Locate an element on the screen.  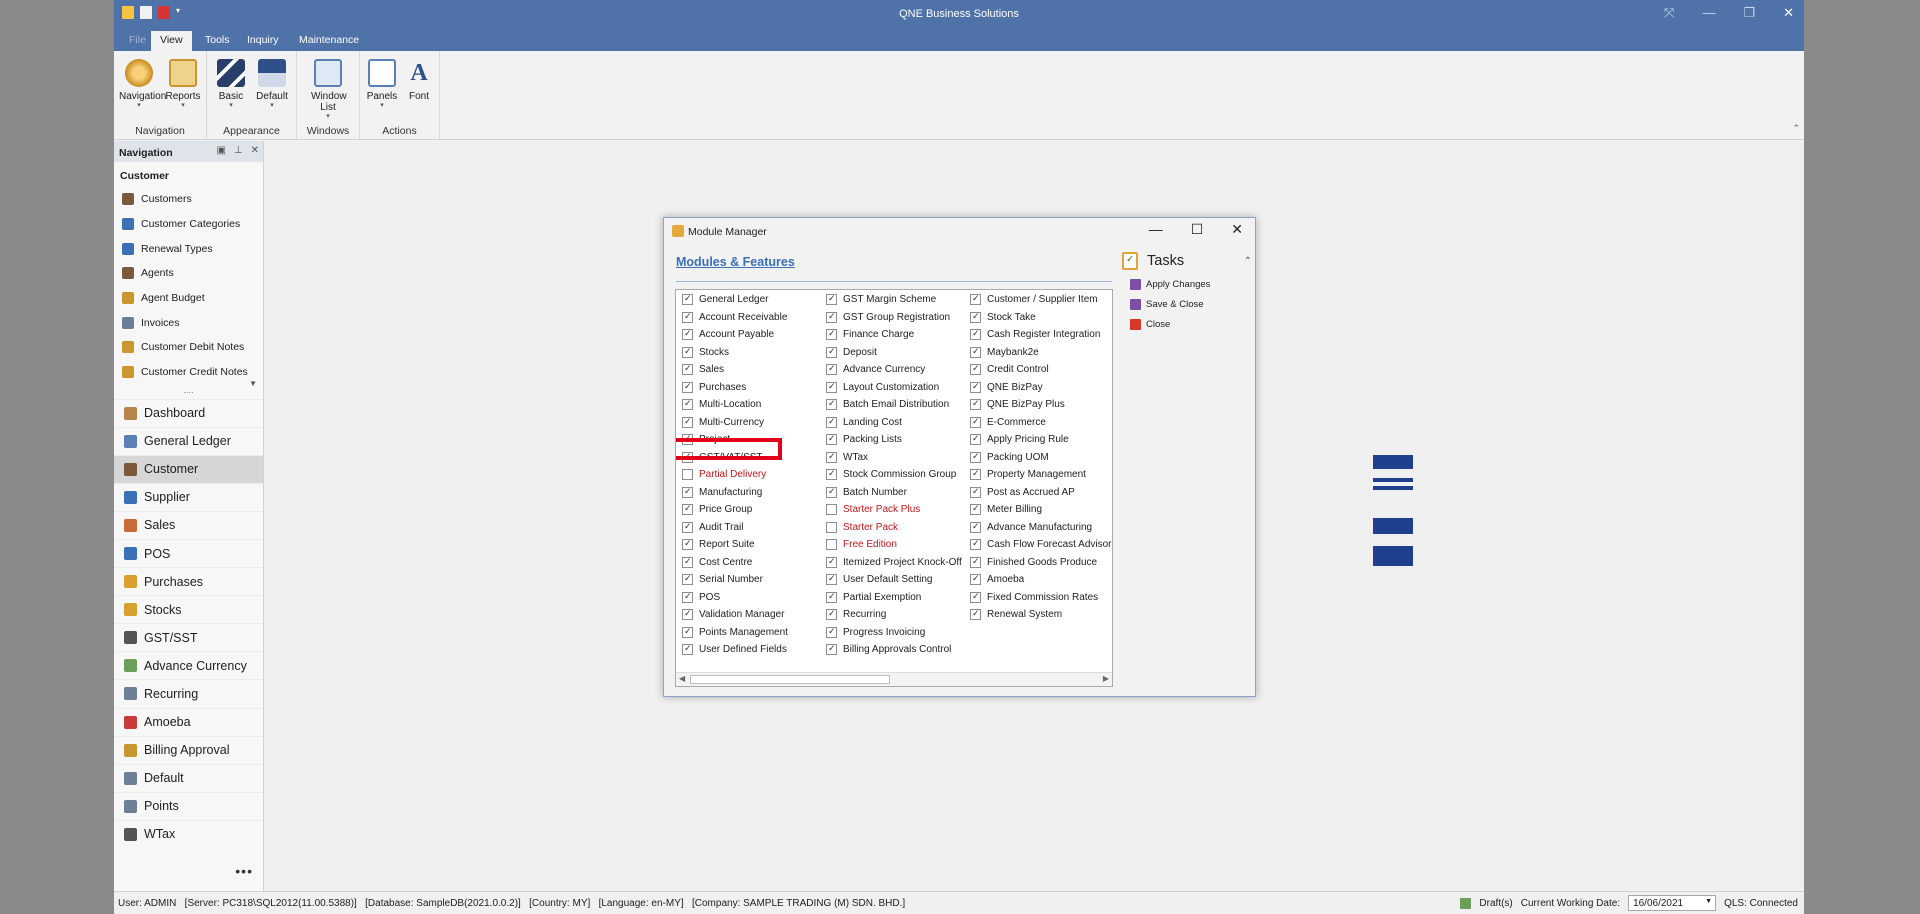
nav-module-customer: Customer is located at coordinates (188, 468).